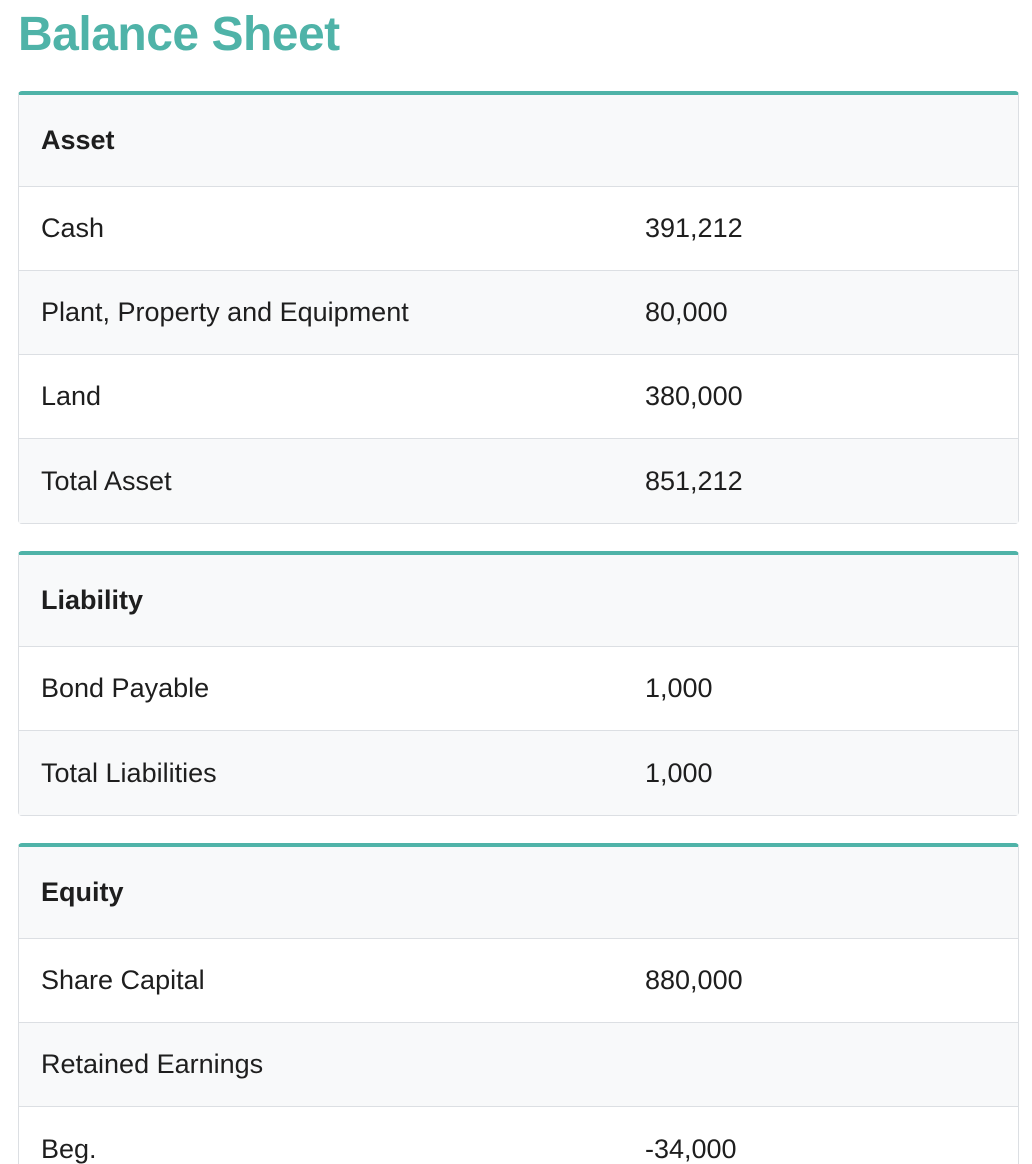 The height and width of the screenshot is (1164, 1032). What do you see at coordinates (694, 980) in the screenshot?
I see `row-value: 880,000` at bounding box center [694, 980].